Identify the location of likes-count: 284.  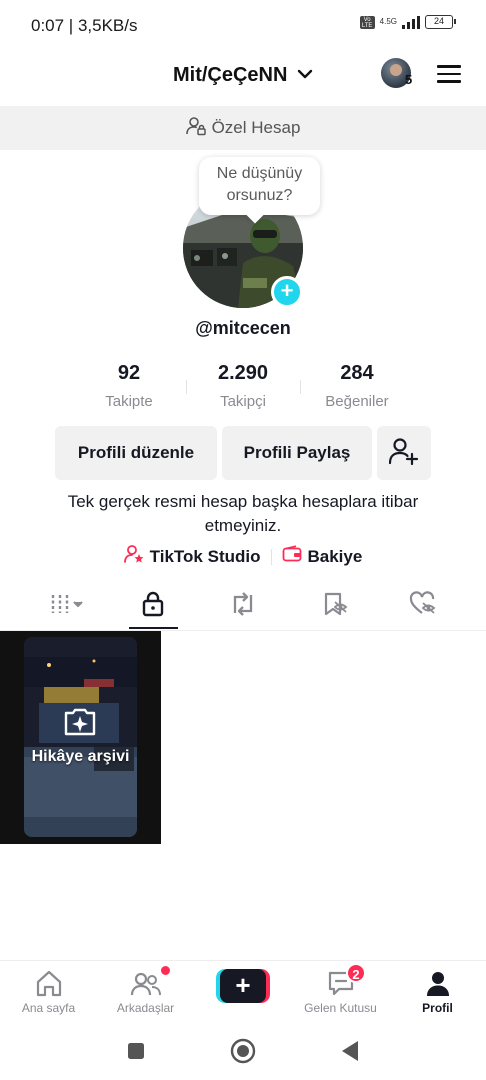
(357, 373).